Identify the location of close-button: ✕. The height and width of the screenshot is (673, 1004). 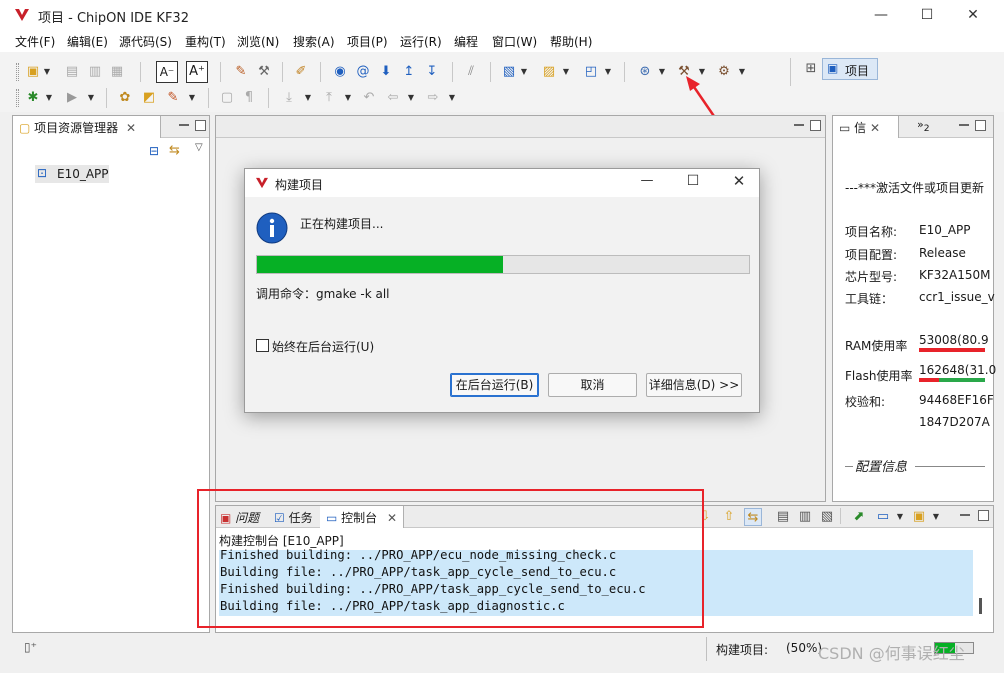
(973, 15).